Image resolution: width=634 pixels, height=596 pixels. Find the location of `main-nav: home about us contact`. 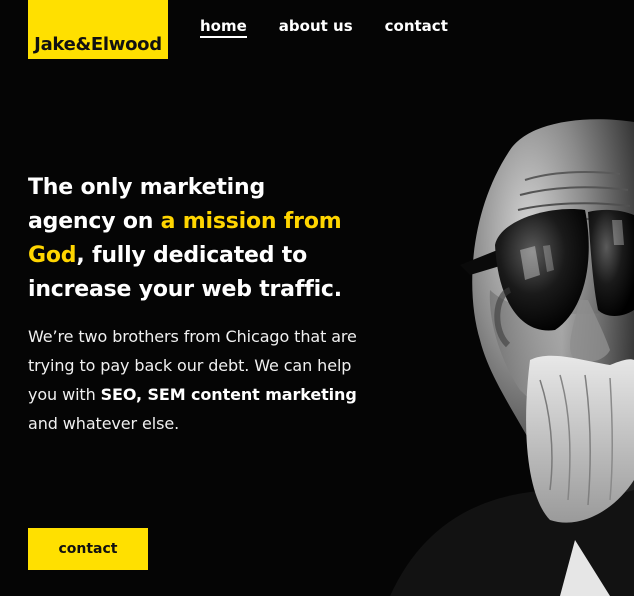

main-nav: home about us contact is located at coordinates (324, 27).